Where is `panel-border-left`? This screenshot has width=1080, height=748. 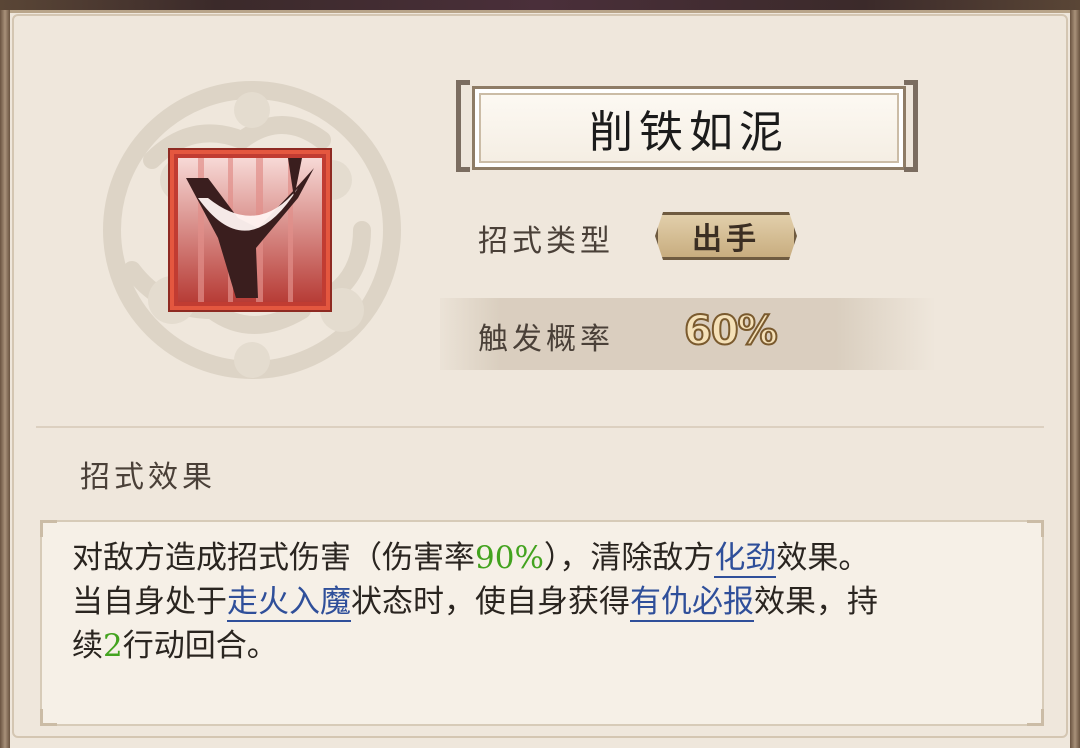
panel-border-left is located at coordinates (5, 379).